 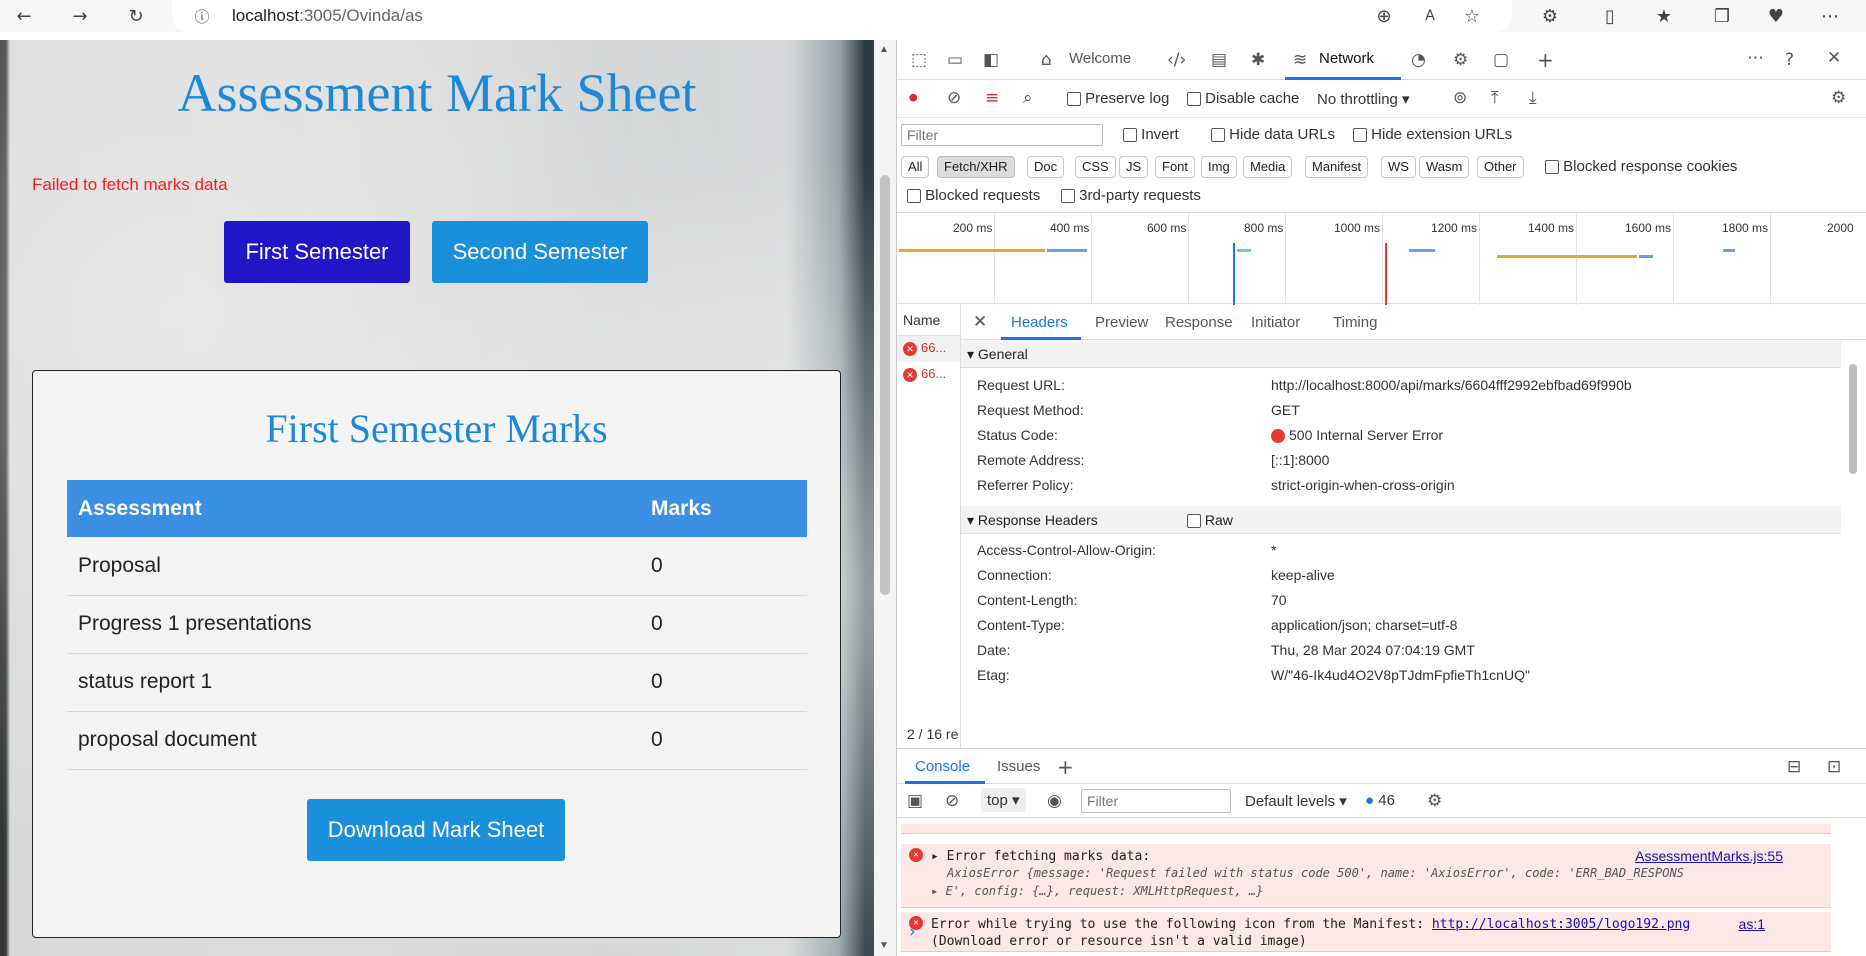 What do you see at coordinates (1430, 16) in the screenshot?
I see `read-aloud-icon: A` at bounding box center [1430, 16].